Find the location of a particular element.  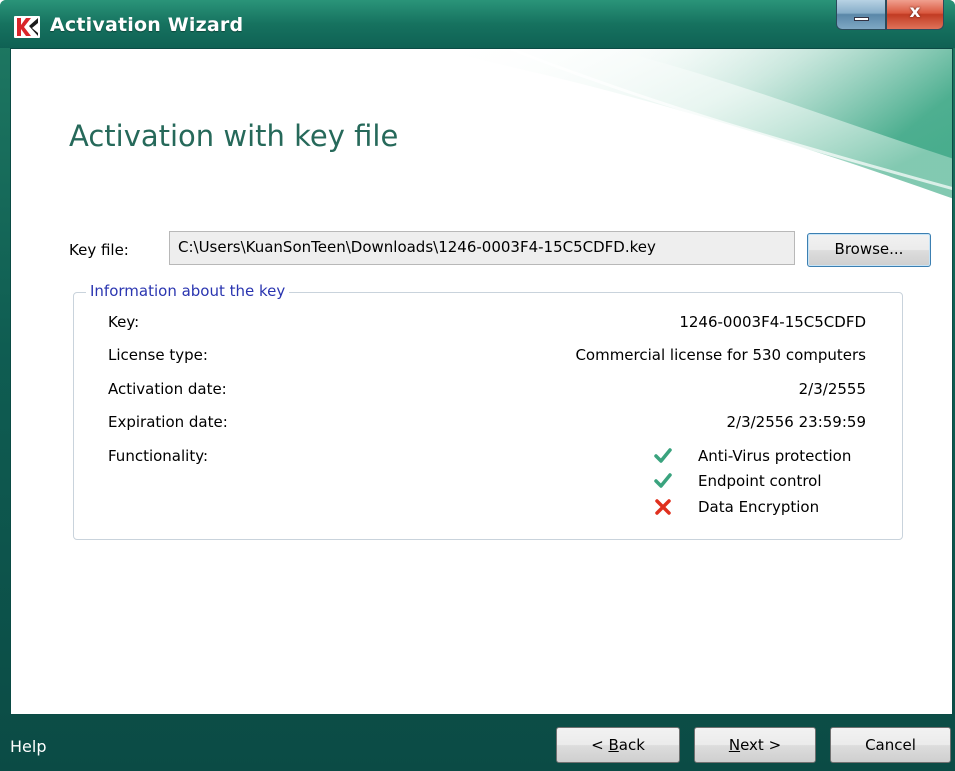

window-title: Activation Wizard is located at coordinates (147, 25).